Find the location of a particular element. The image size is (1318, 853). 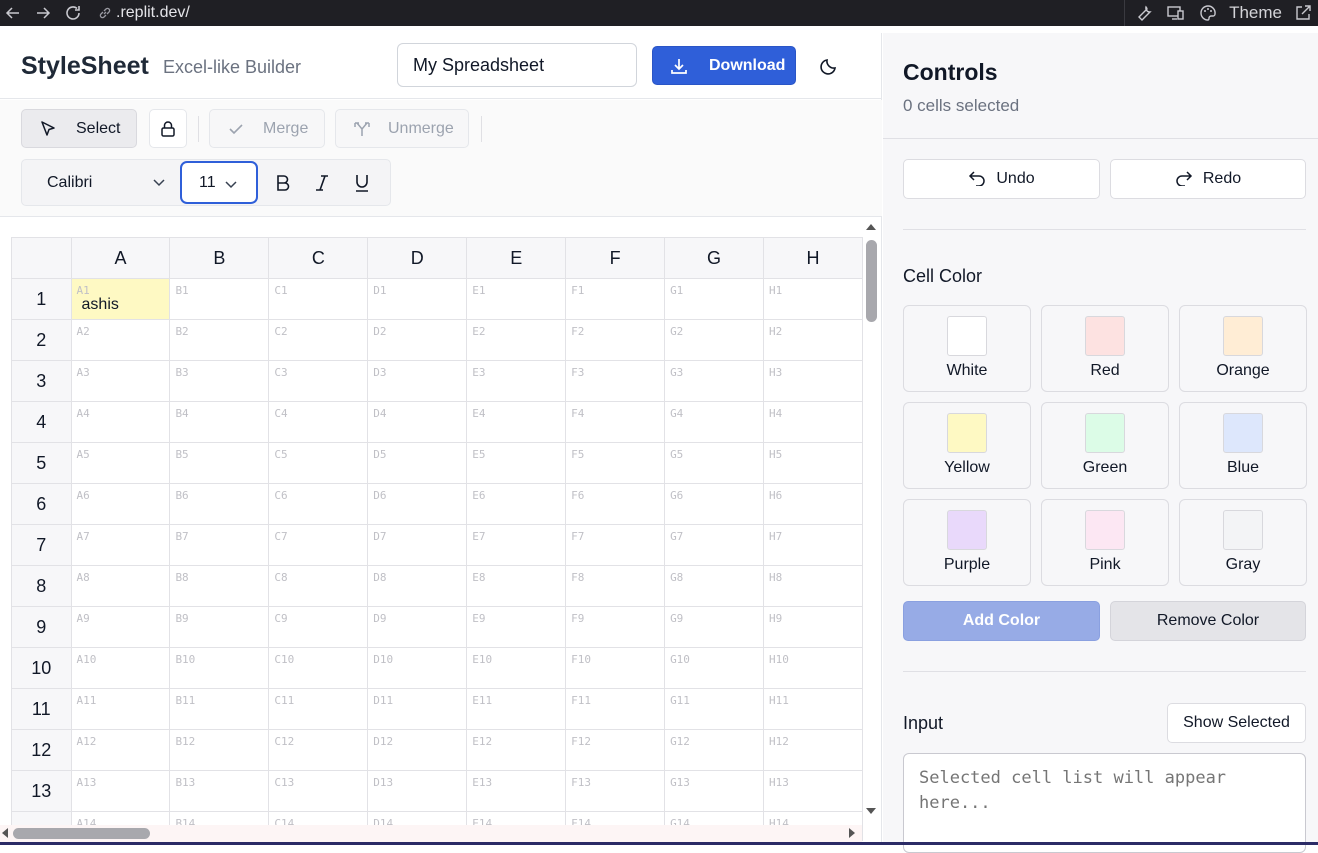

italic-icon is located at coordinates (322, 183).